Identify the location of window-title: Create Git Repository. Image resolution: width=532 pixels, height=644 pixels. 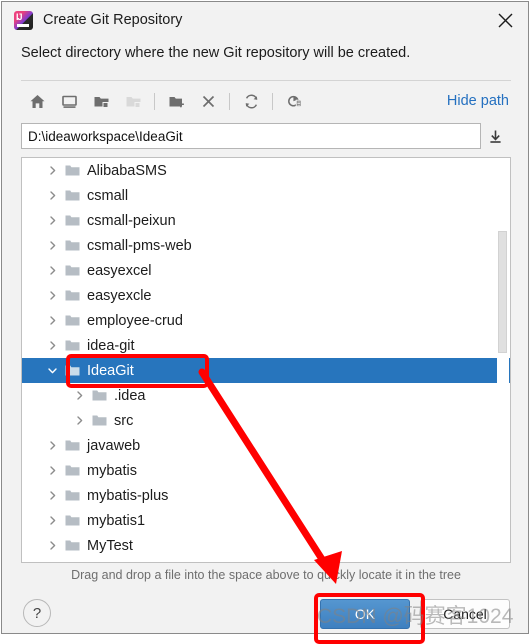
(113, 20).